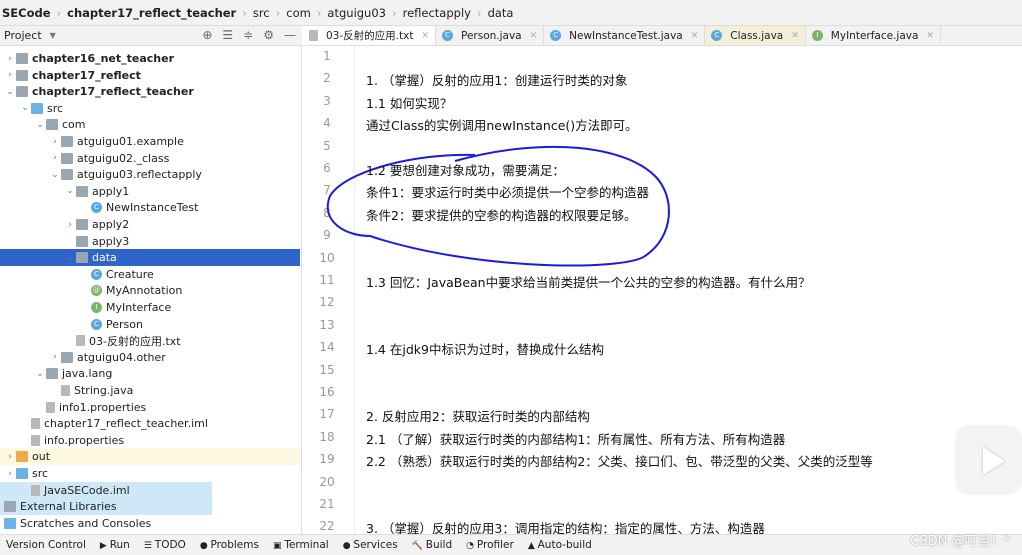  I want to click on tree-item: C Person, so click(150, 324).